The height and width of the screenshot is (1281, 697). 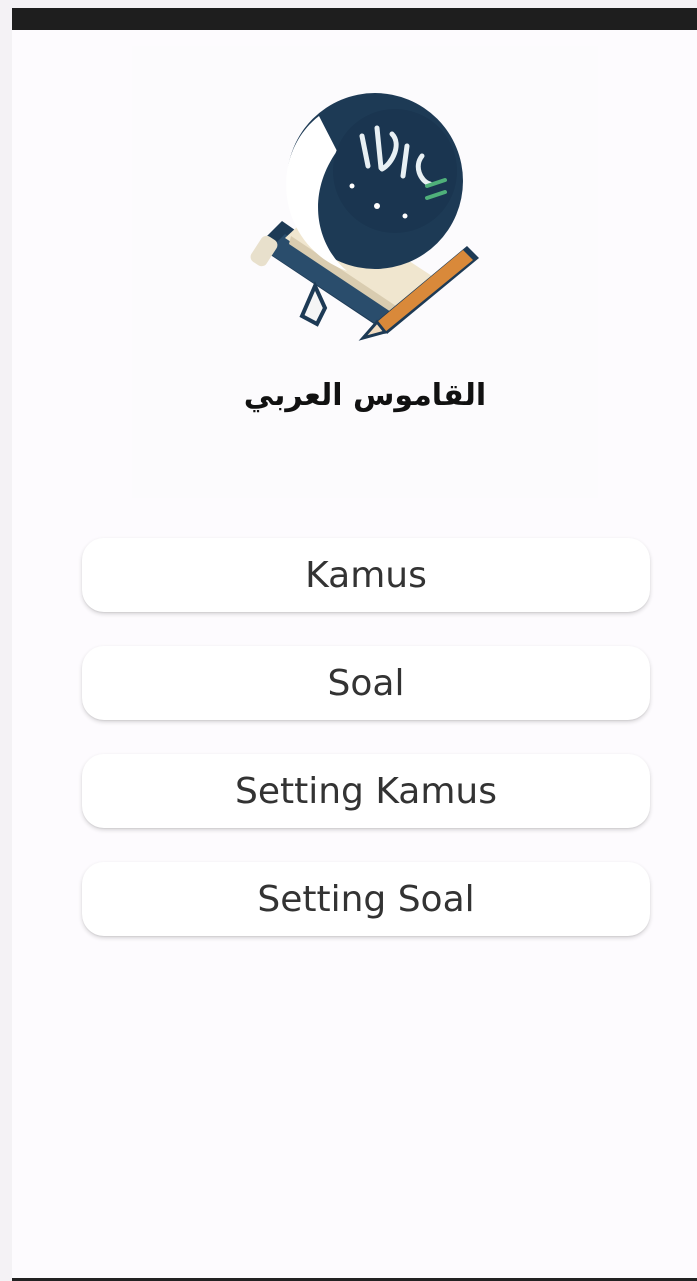 What do you see at coordinates (366, 791) in the screenshot?
I see `setting-kamus-button: Setting Kamus` at bounding box center [366, 791].